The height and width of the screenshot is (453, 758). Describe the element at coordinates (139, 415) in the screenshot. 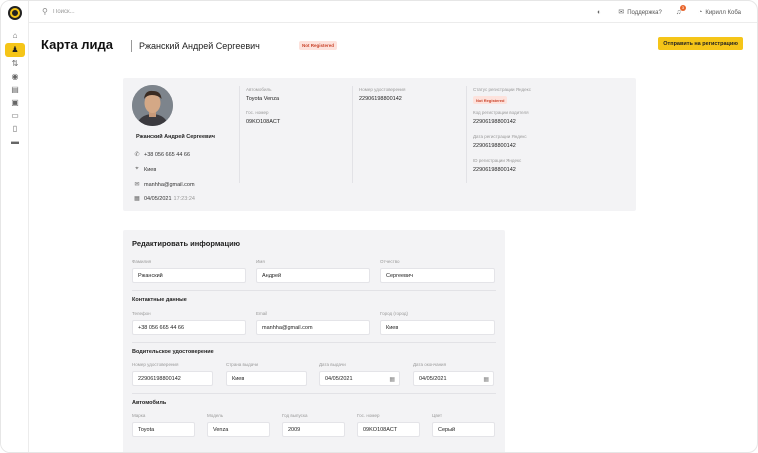

I see `brand-label: Марка` at that location.